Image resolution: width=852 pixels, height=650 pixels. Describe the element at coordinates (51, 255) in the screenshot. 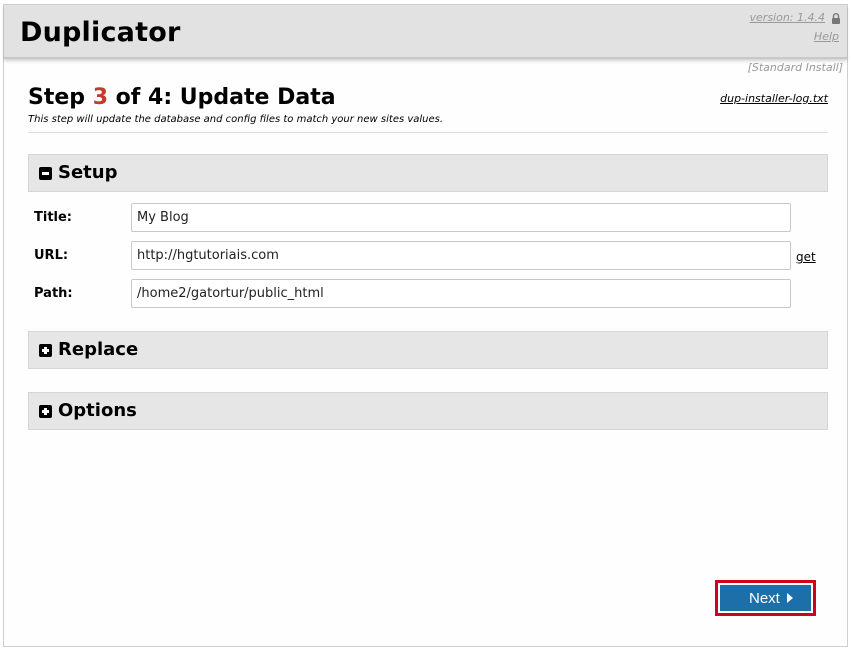

I see `url-label: URL:` at that location.